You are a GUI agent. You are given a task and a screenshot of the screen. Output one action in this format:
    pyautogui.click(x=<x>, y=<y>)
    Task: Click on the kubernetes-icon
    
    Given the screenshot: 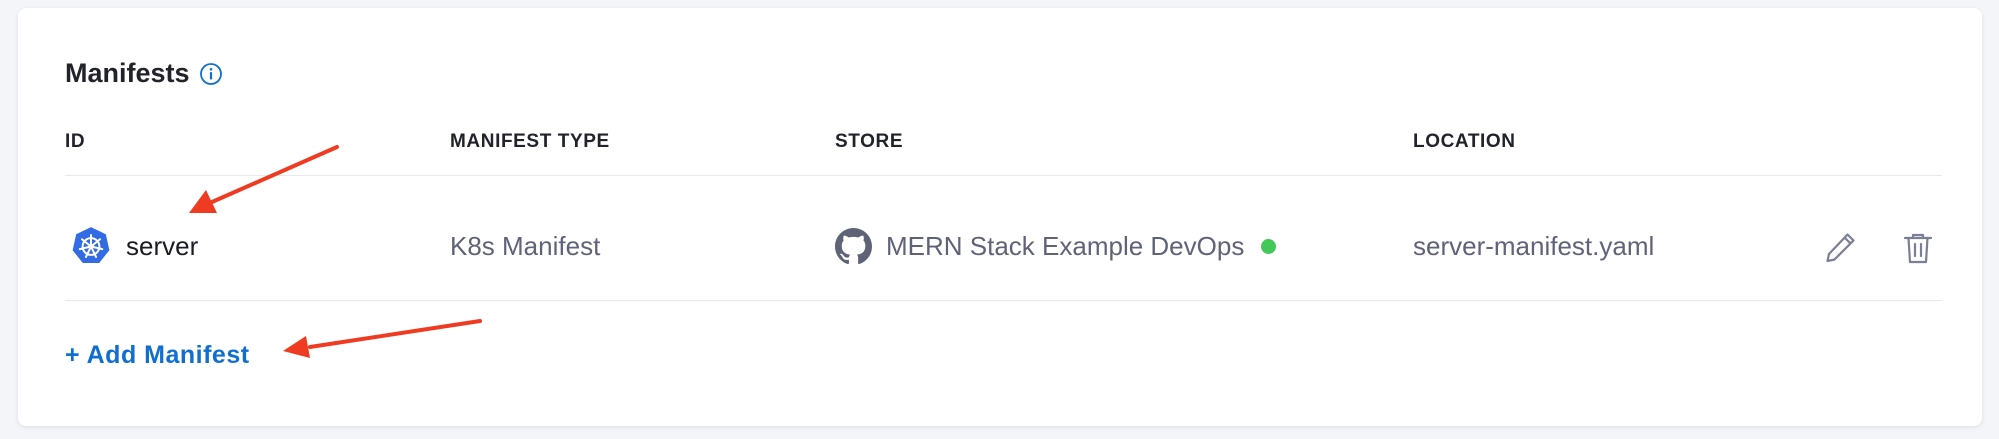 What is the action you would take?
    pyautogui.click(x=91, y=246)
    